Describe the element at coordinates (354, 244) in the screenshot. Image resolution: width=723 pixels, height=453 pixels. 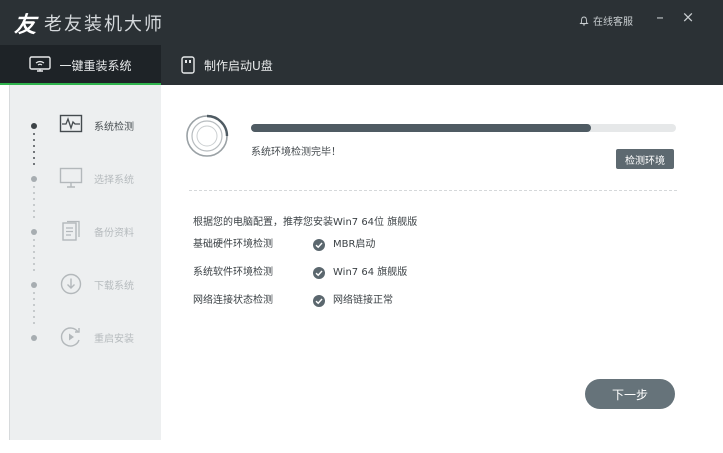
I see `check-value: MBR启动` at that location.